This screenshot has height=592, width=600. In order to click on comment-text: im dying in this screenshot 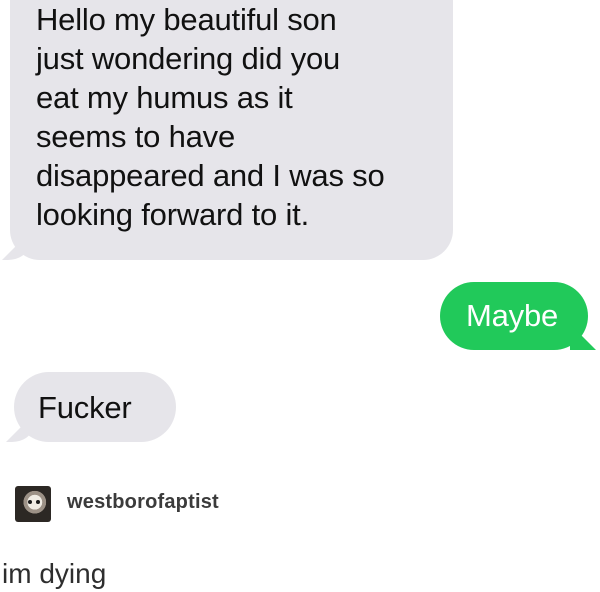, I will do `click(54, 573)`.